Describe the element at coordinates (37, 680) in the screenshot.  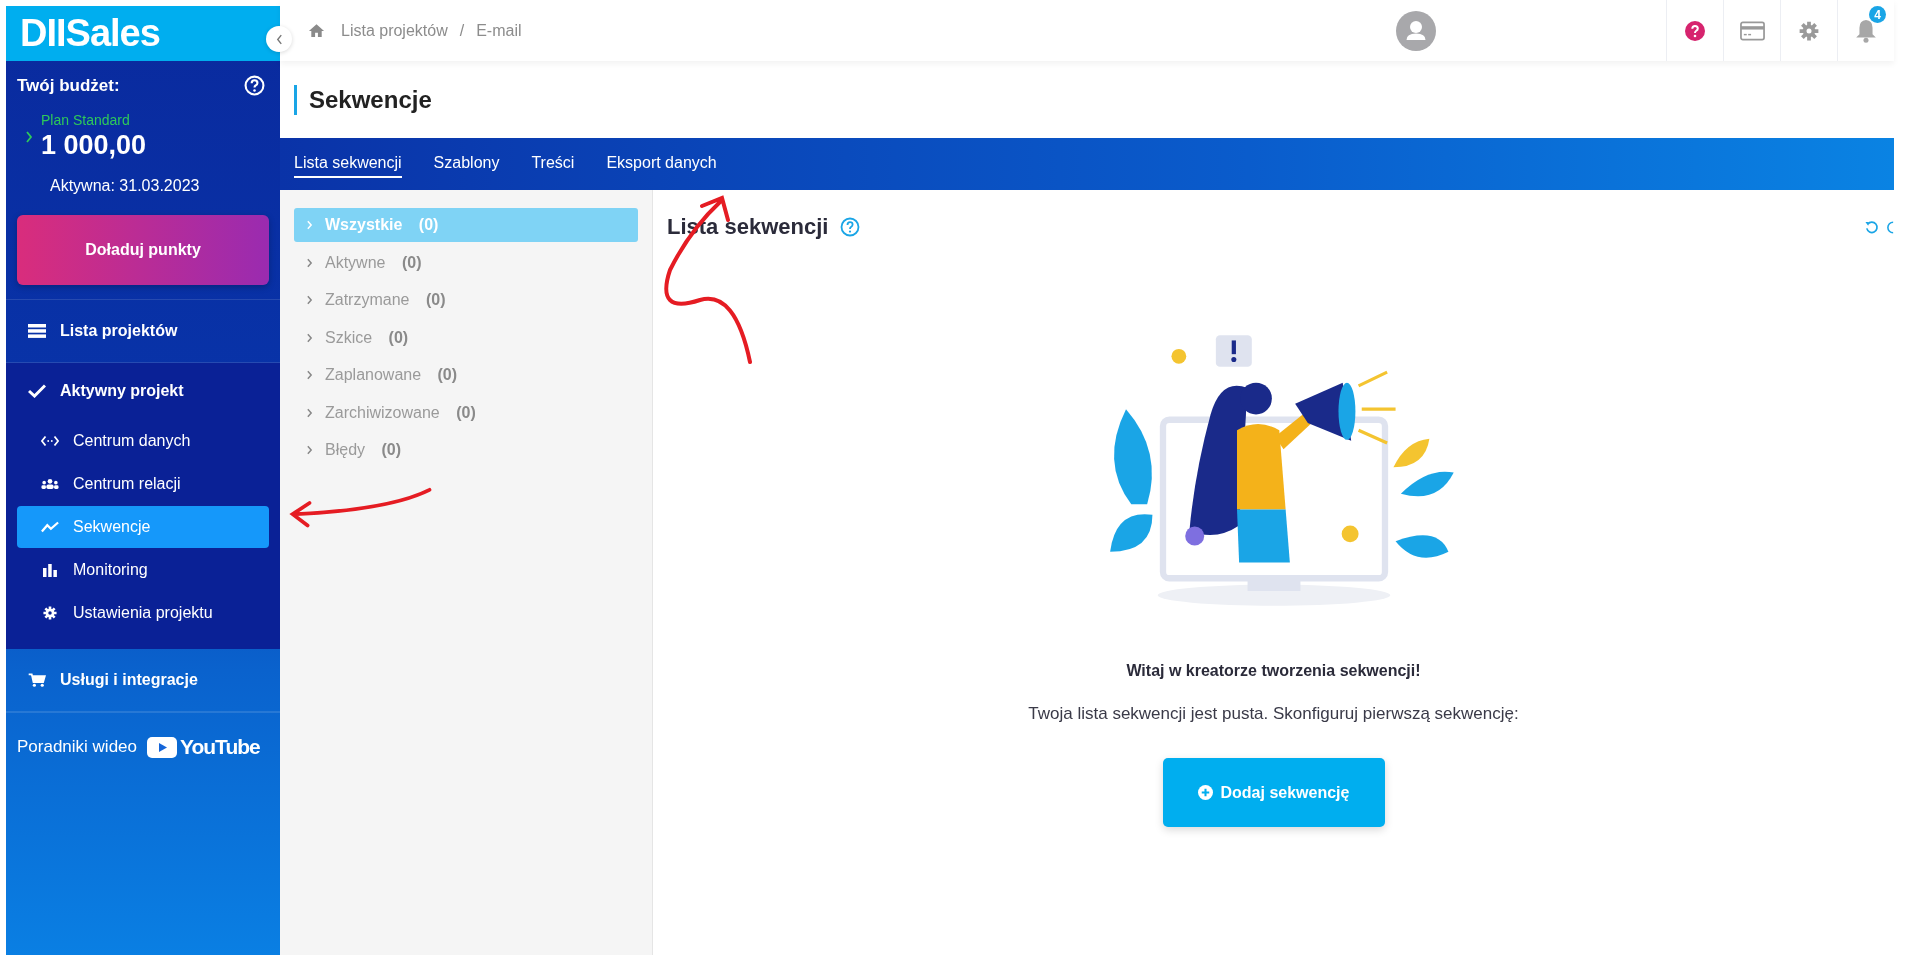
I see `cart-icon` at that location.